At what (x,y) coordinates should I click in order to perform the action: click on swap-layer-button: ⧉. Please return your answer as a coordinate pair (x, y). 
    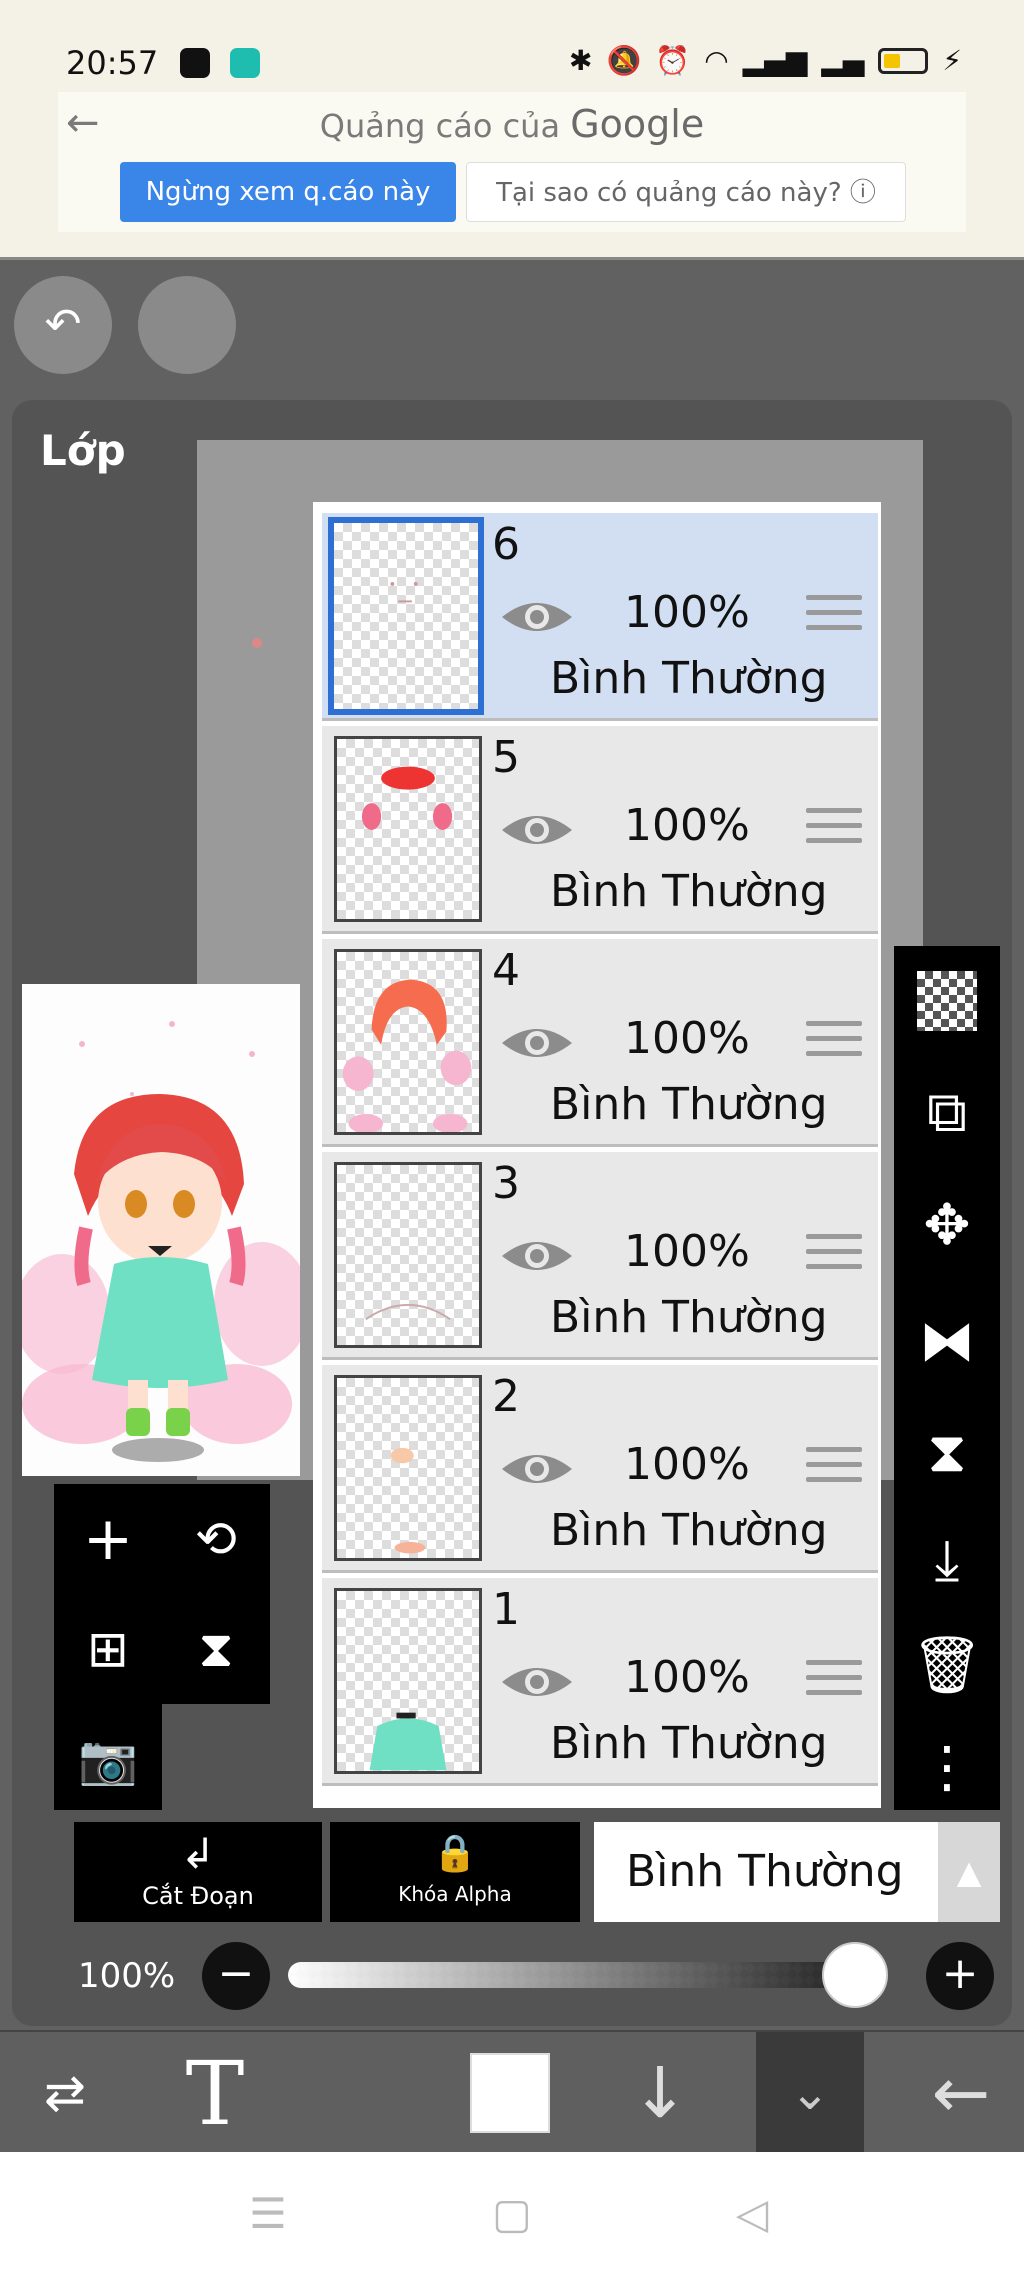
    Looking at the image, I should click on (947, 1113).